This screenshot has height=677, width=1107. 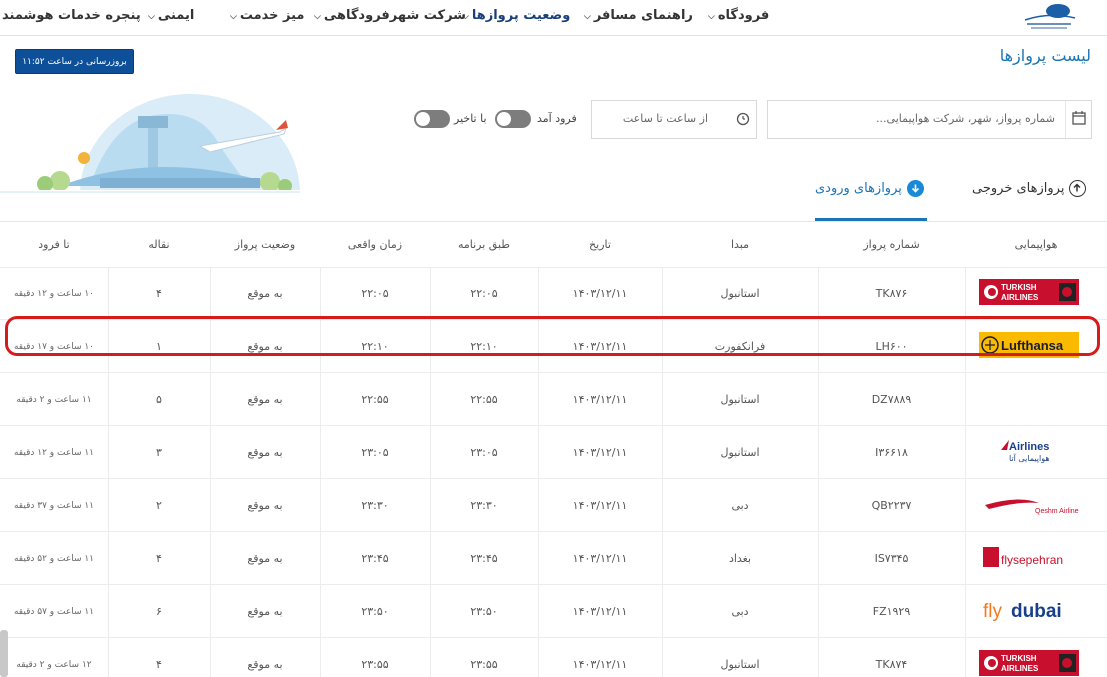 I want to click on origin-cell: دبی, so click(x=740, y=505).